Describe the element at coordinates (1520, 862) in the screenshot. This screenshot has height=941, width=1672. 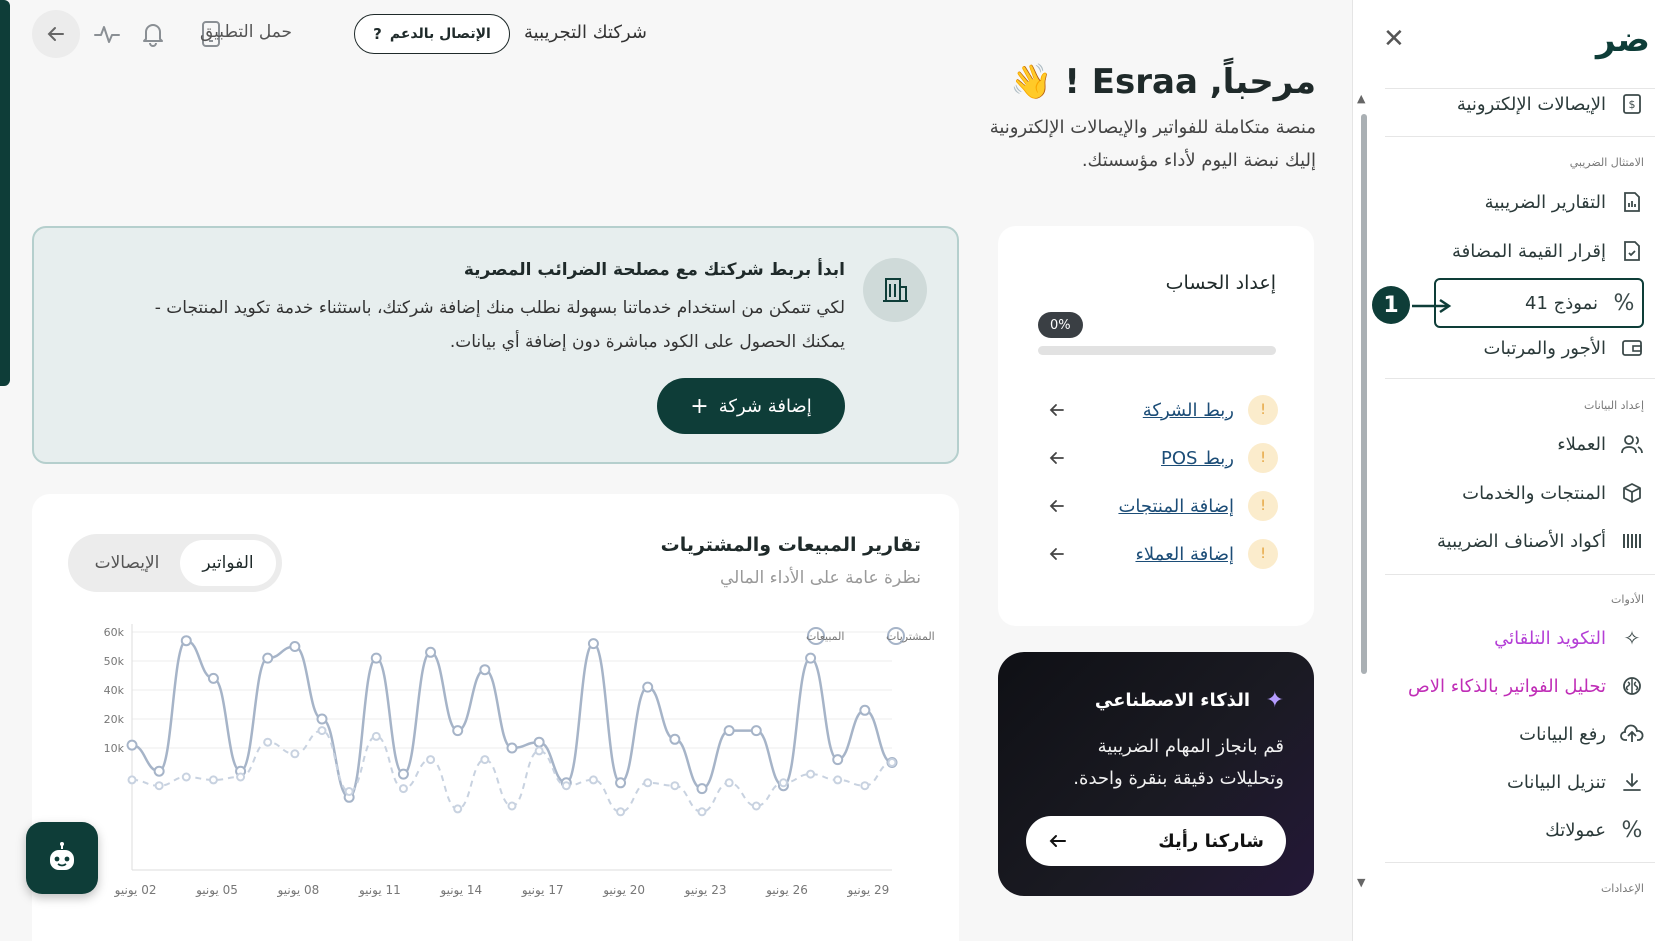
I see `divider` at that location.